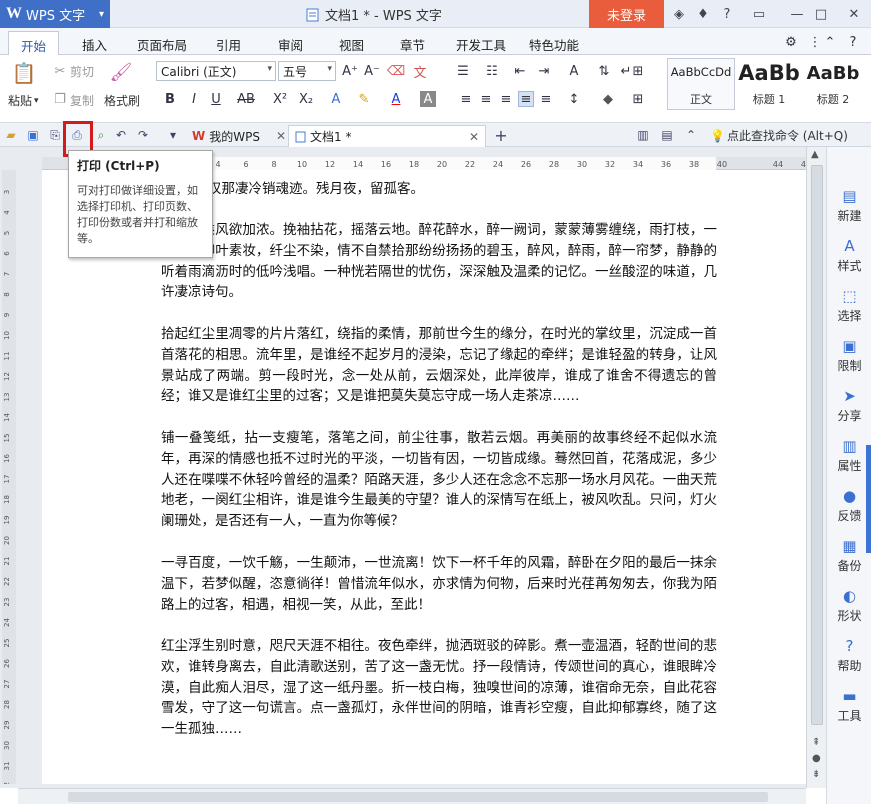  Describe the element at coordinates (849, 505) in the screenshot. I see `panel-feedback: ● 反馈` at that location.